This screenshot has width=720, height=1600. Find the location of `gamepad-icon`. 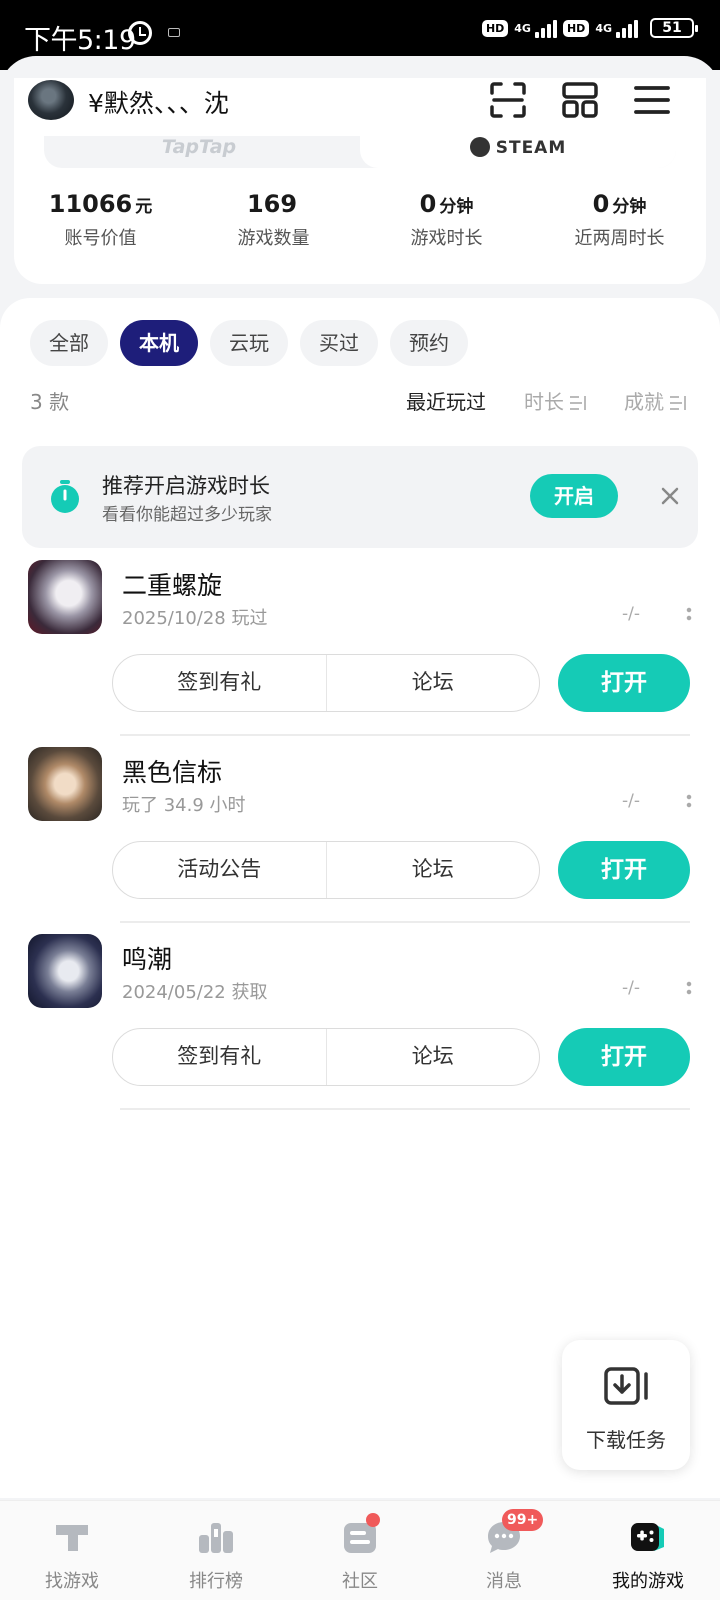

gamepad-icon is located at coordinates (647, 1537).